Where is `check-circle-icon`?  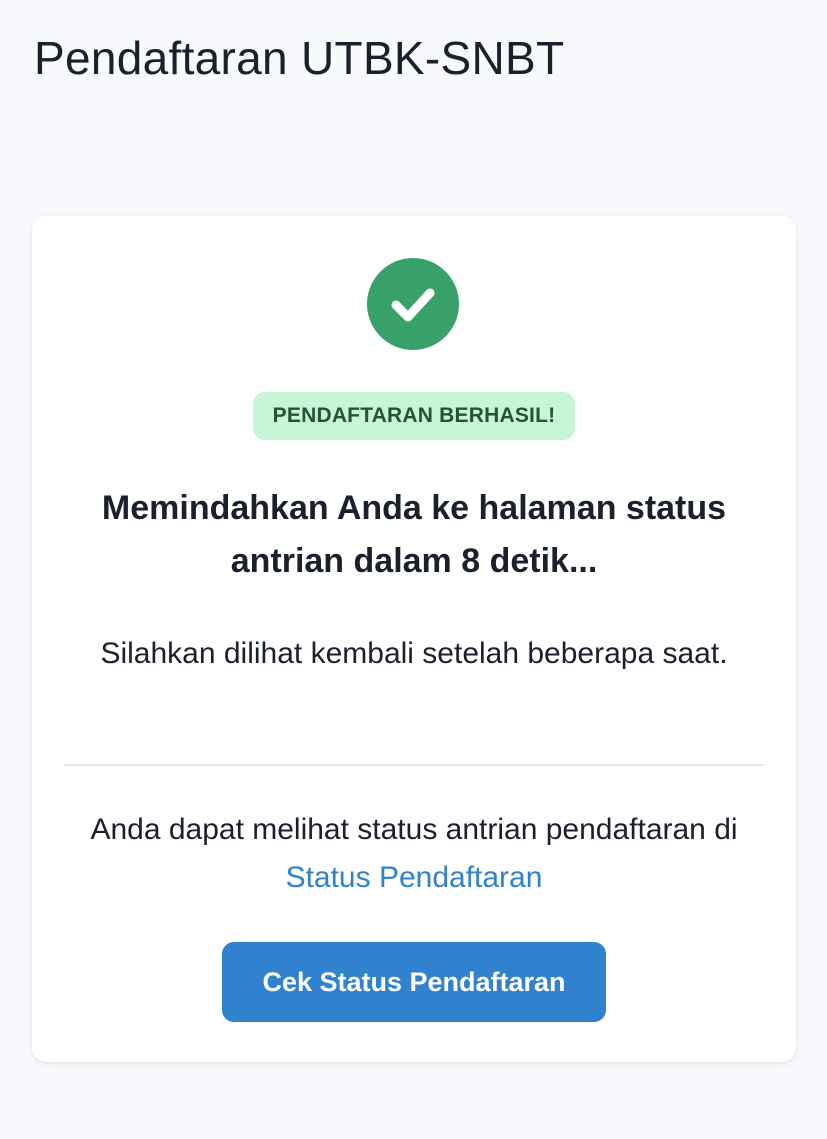 check-circle-icon is located at coordinates (413, 304).